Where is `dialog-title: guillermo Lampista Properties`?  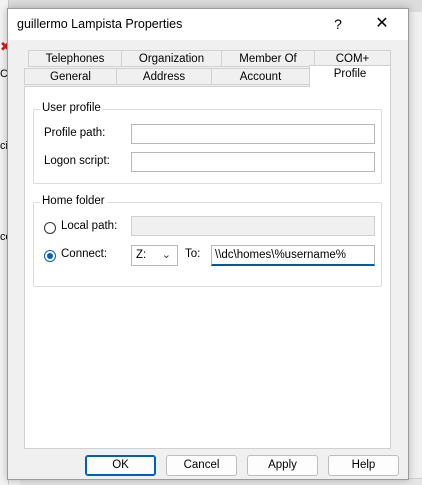
dialog-title: guillermo Lampista Properties is located at coordinates (100, 24).